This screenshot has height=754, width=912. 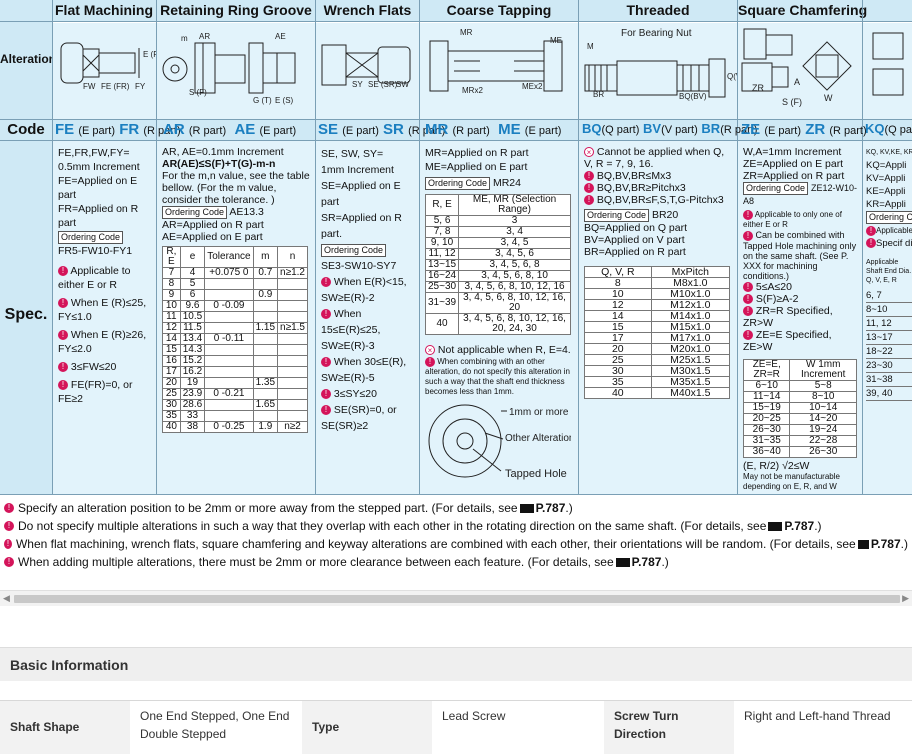 I want to click on scroll-right-icon: ▶, so click(x=905, y=598).